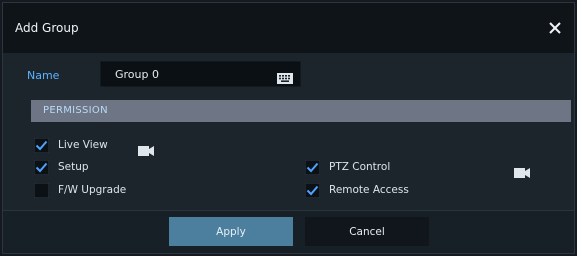 The width and height of the screenshot is (577, 256). Describe the element at coordinates (200, 74) in the screenshot. I see `name-input: Group 0` at that location.